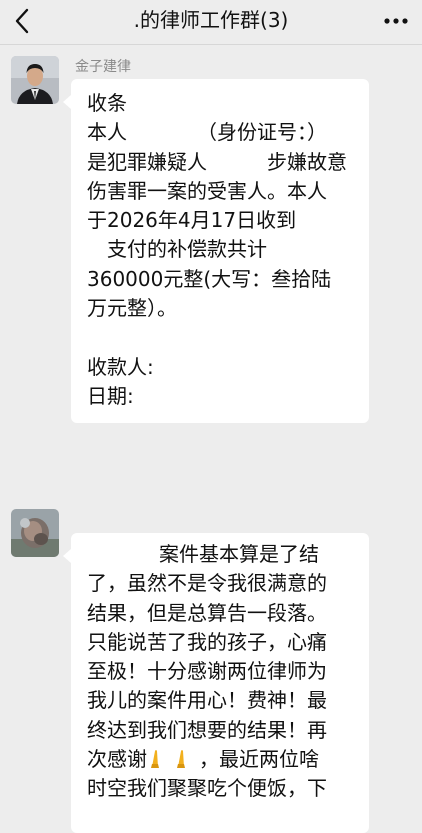 The width and height of the screenshot is (422, 833). Describe the element at coordinates (207, 700) in the screenshot. I see `message-line: 我儿的案件用心！费神！最` at that location.